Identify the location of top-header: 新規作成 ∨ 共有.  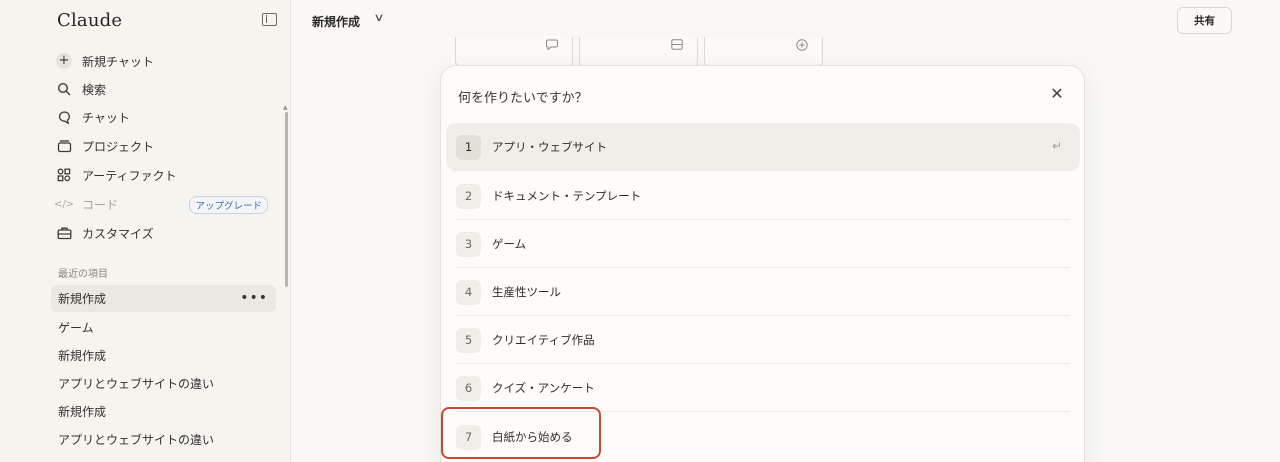
(785, 21).